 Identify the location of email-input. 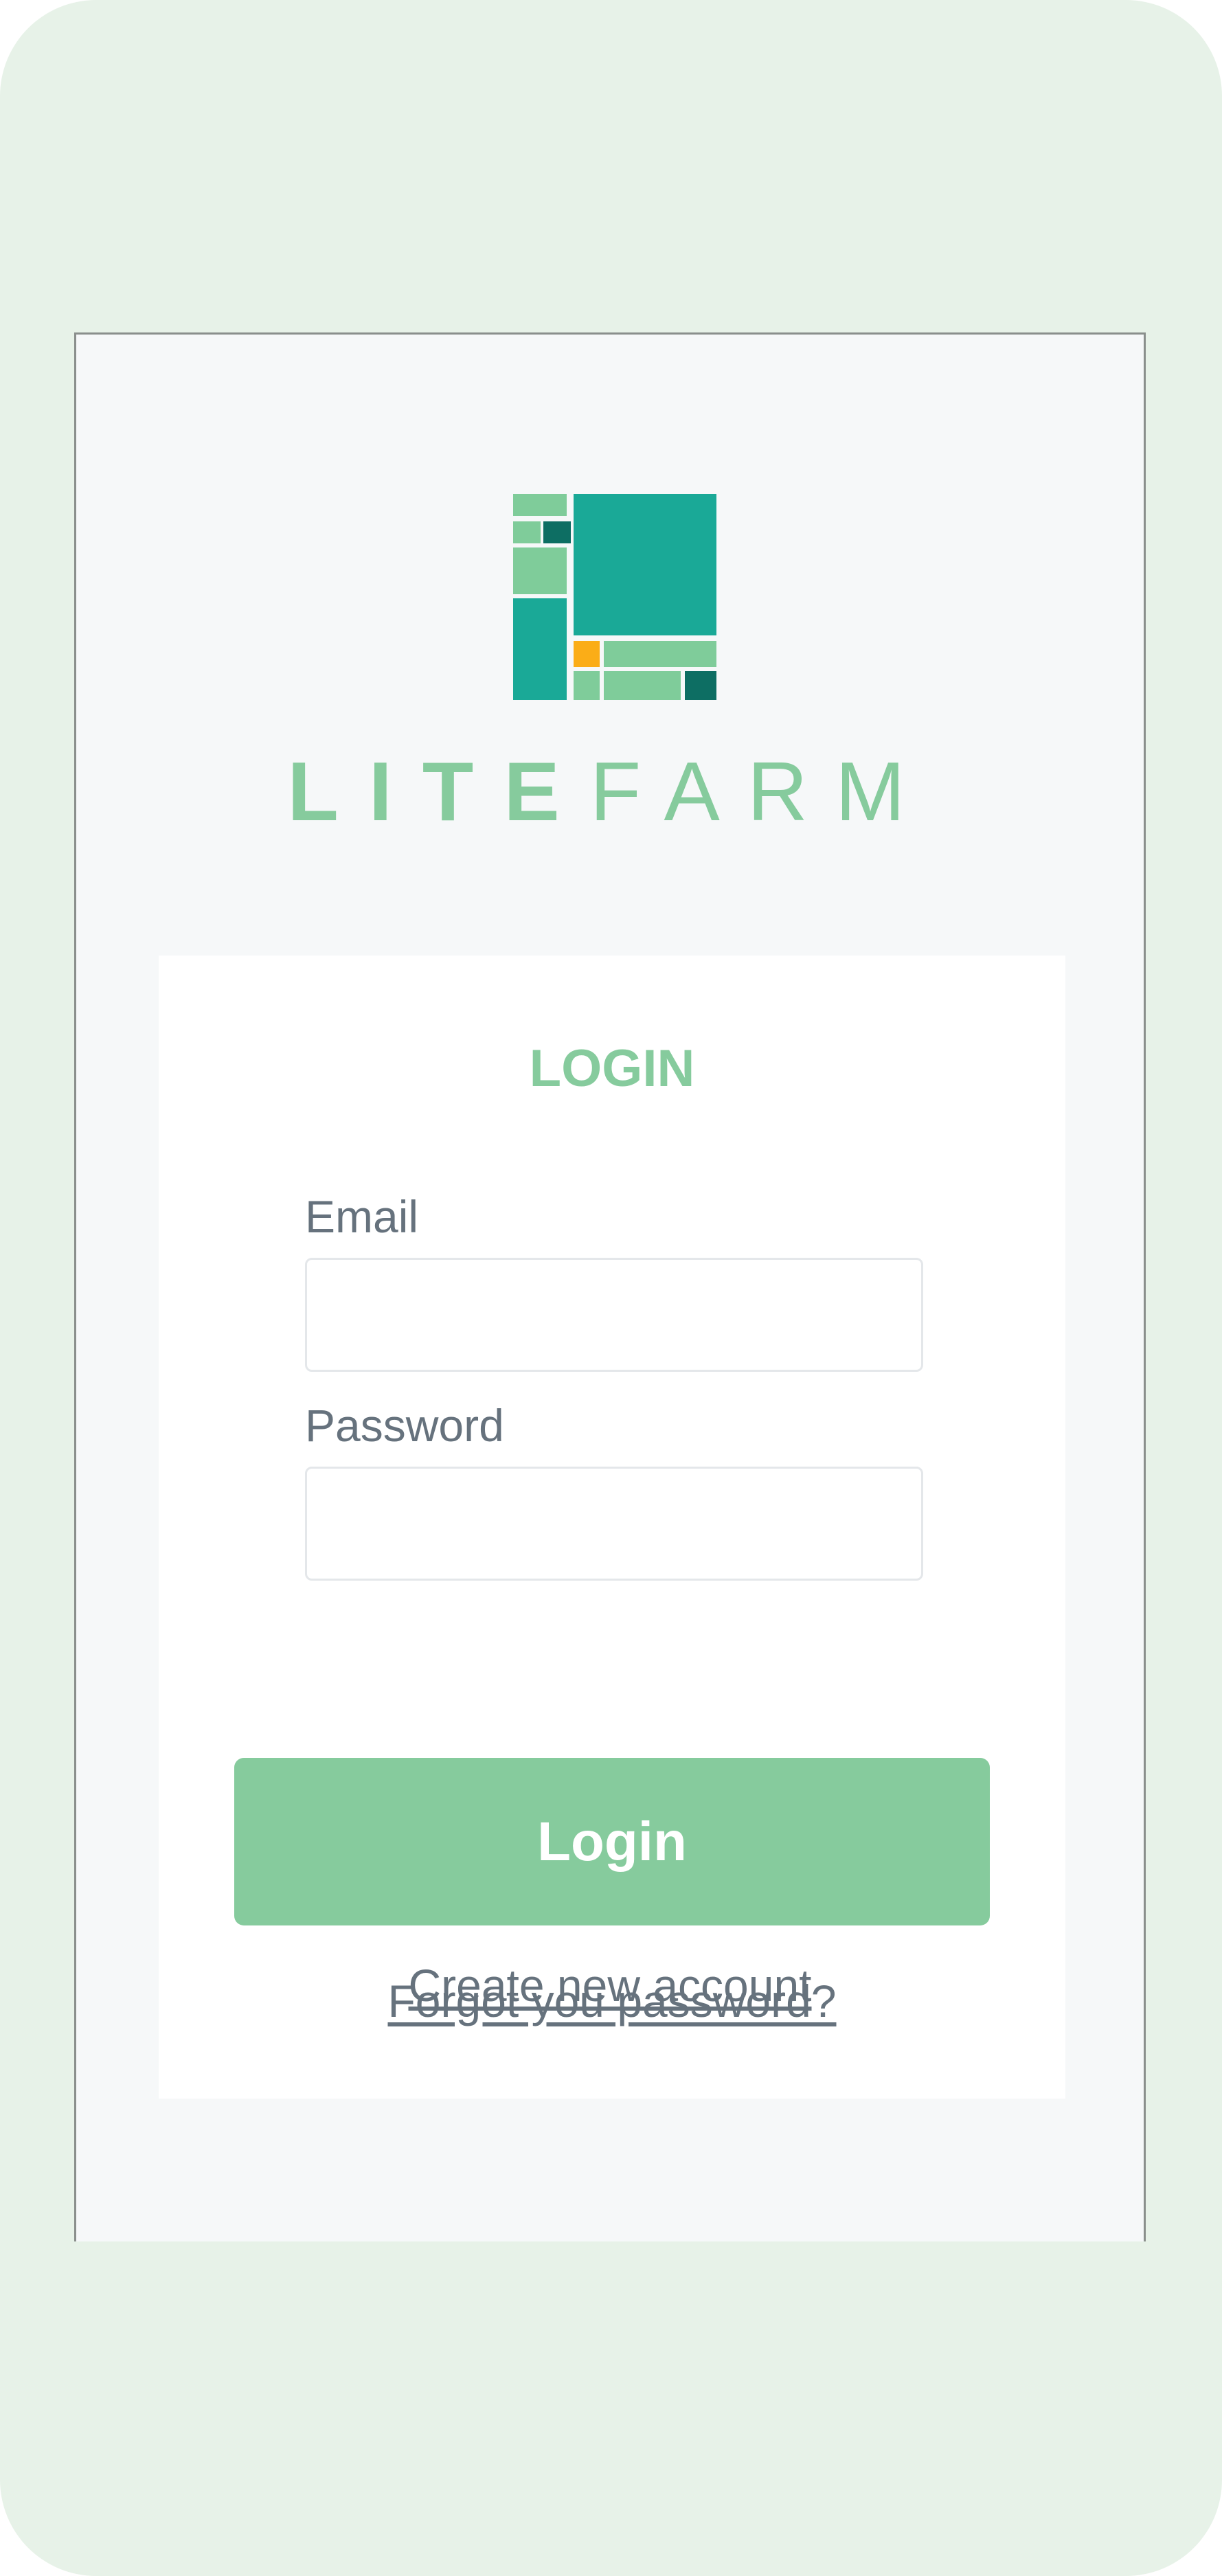
(614, 1315).